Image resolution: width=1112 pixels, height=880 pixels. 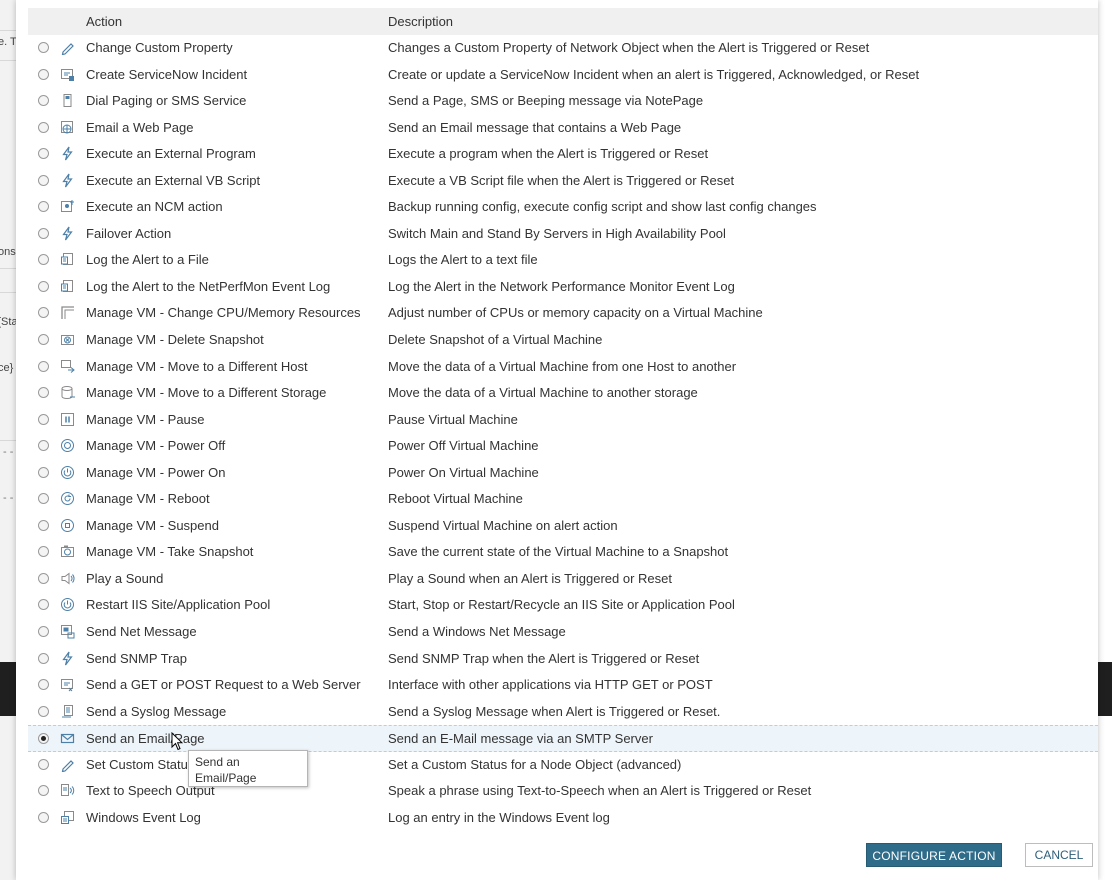 I want to click on table-row: Manage VM - Reboot Reboot Virtual Machine, so click(x=563, y=499).